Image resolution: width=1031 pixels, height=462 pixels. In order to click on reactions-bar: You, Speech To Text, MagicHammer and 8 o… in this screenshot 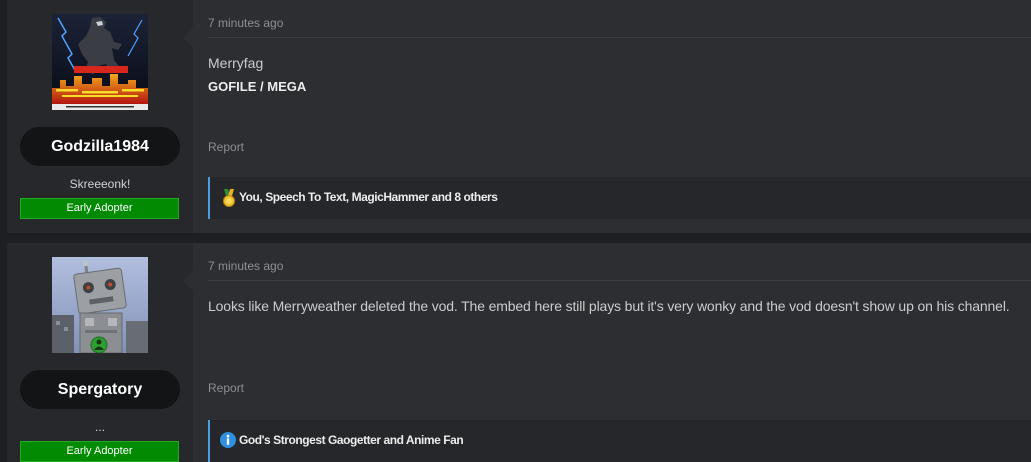, I will do `click(619, 198)`.